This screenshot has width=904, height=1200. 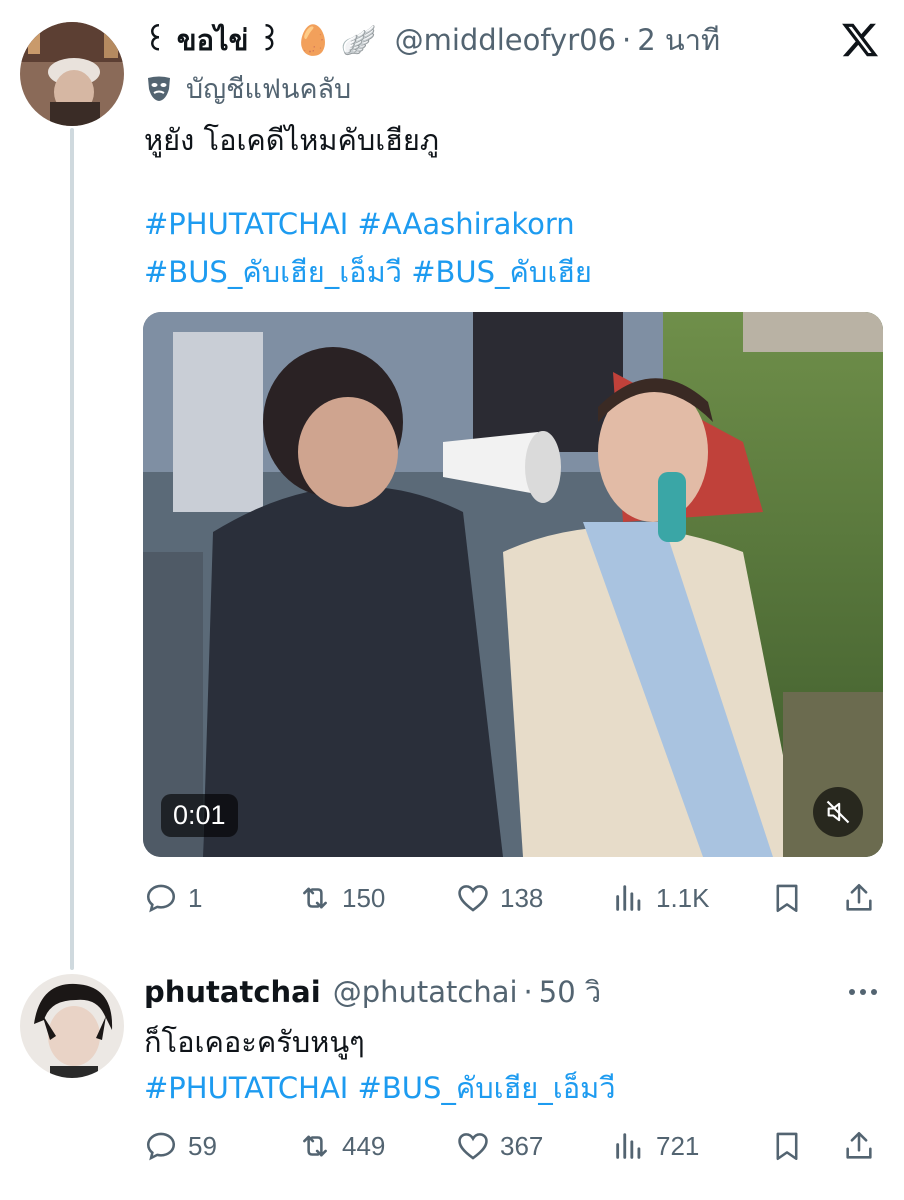 What do you see at coordinates (425, 992) in the screenshot?
I see `handle: @phutatchai` at bounding box center [425, 992].